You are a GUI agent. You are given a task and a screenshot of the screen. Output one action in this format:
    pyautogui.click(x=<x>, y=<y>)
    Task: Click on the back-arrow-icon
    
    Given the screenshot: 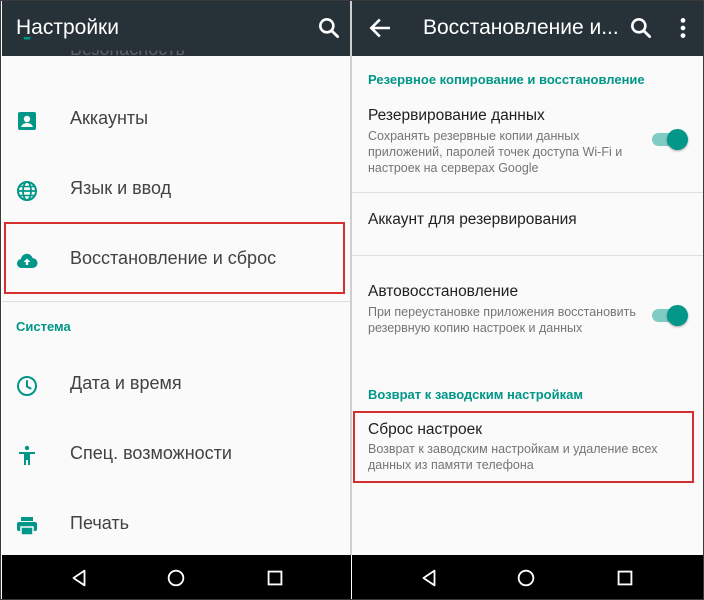 What is the action you would take?
    pyautogui.click(x=380, y=28)
    